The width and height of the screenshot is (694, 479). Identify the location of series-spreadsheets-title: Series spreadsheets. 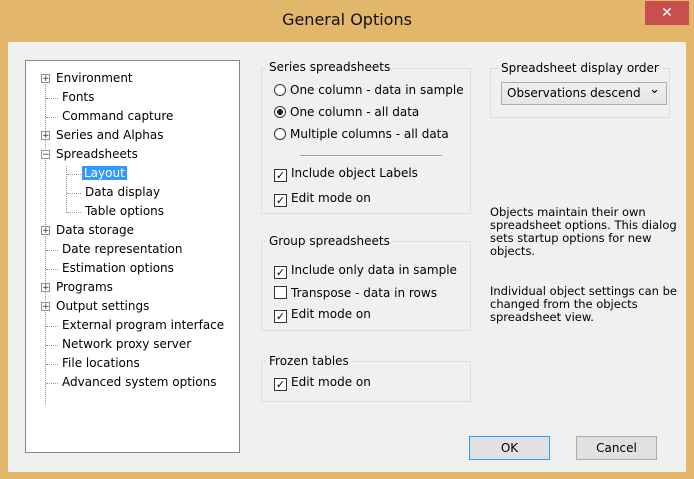
(330, 67).